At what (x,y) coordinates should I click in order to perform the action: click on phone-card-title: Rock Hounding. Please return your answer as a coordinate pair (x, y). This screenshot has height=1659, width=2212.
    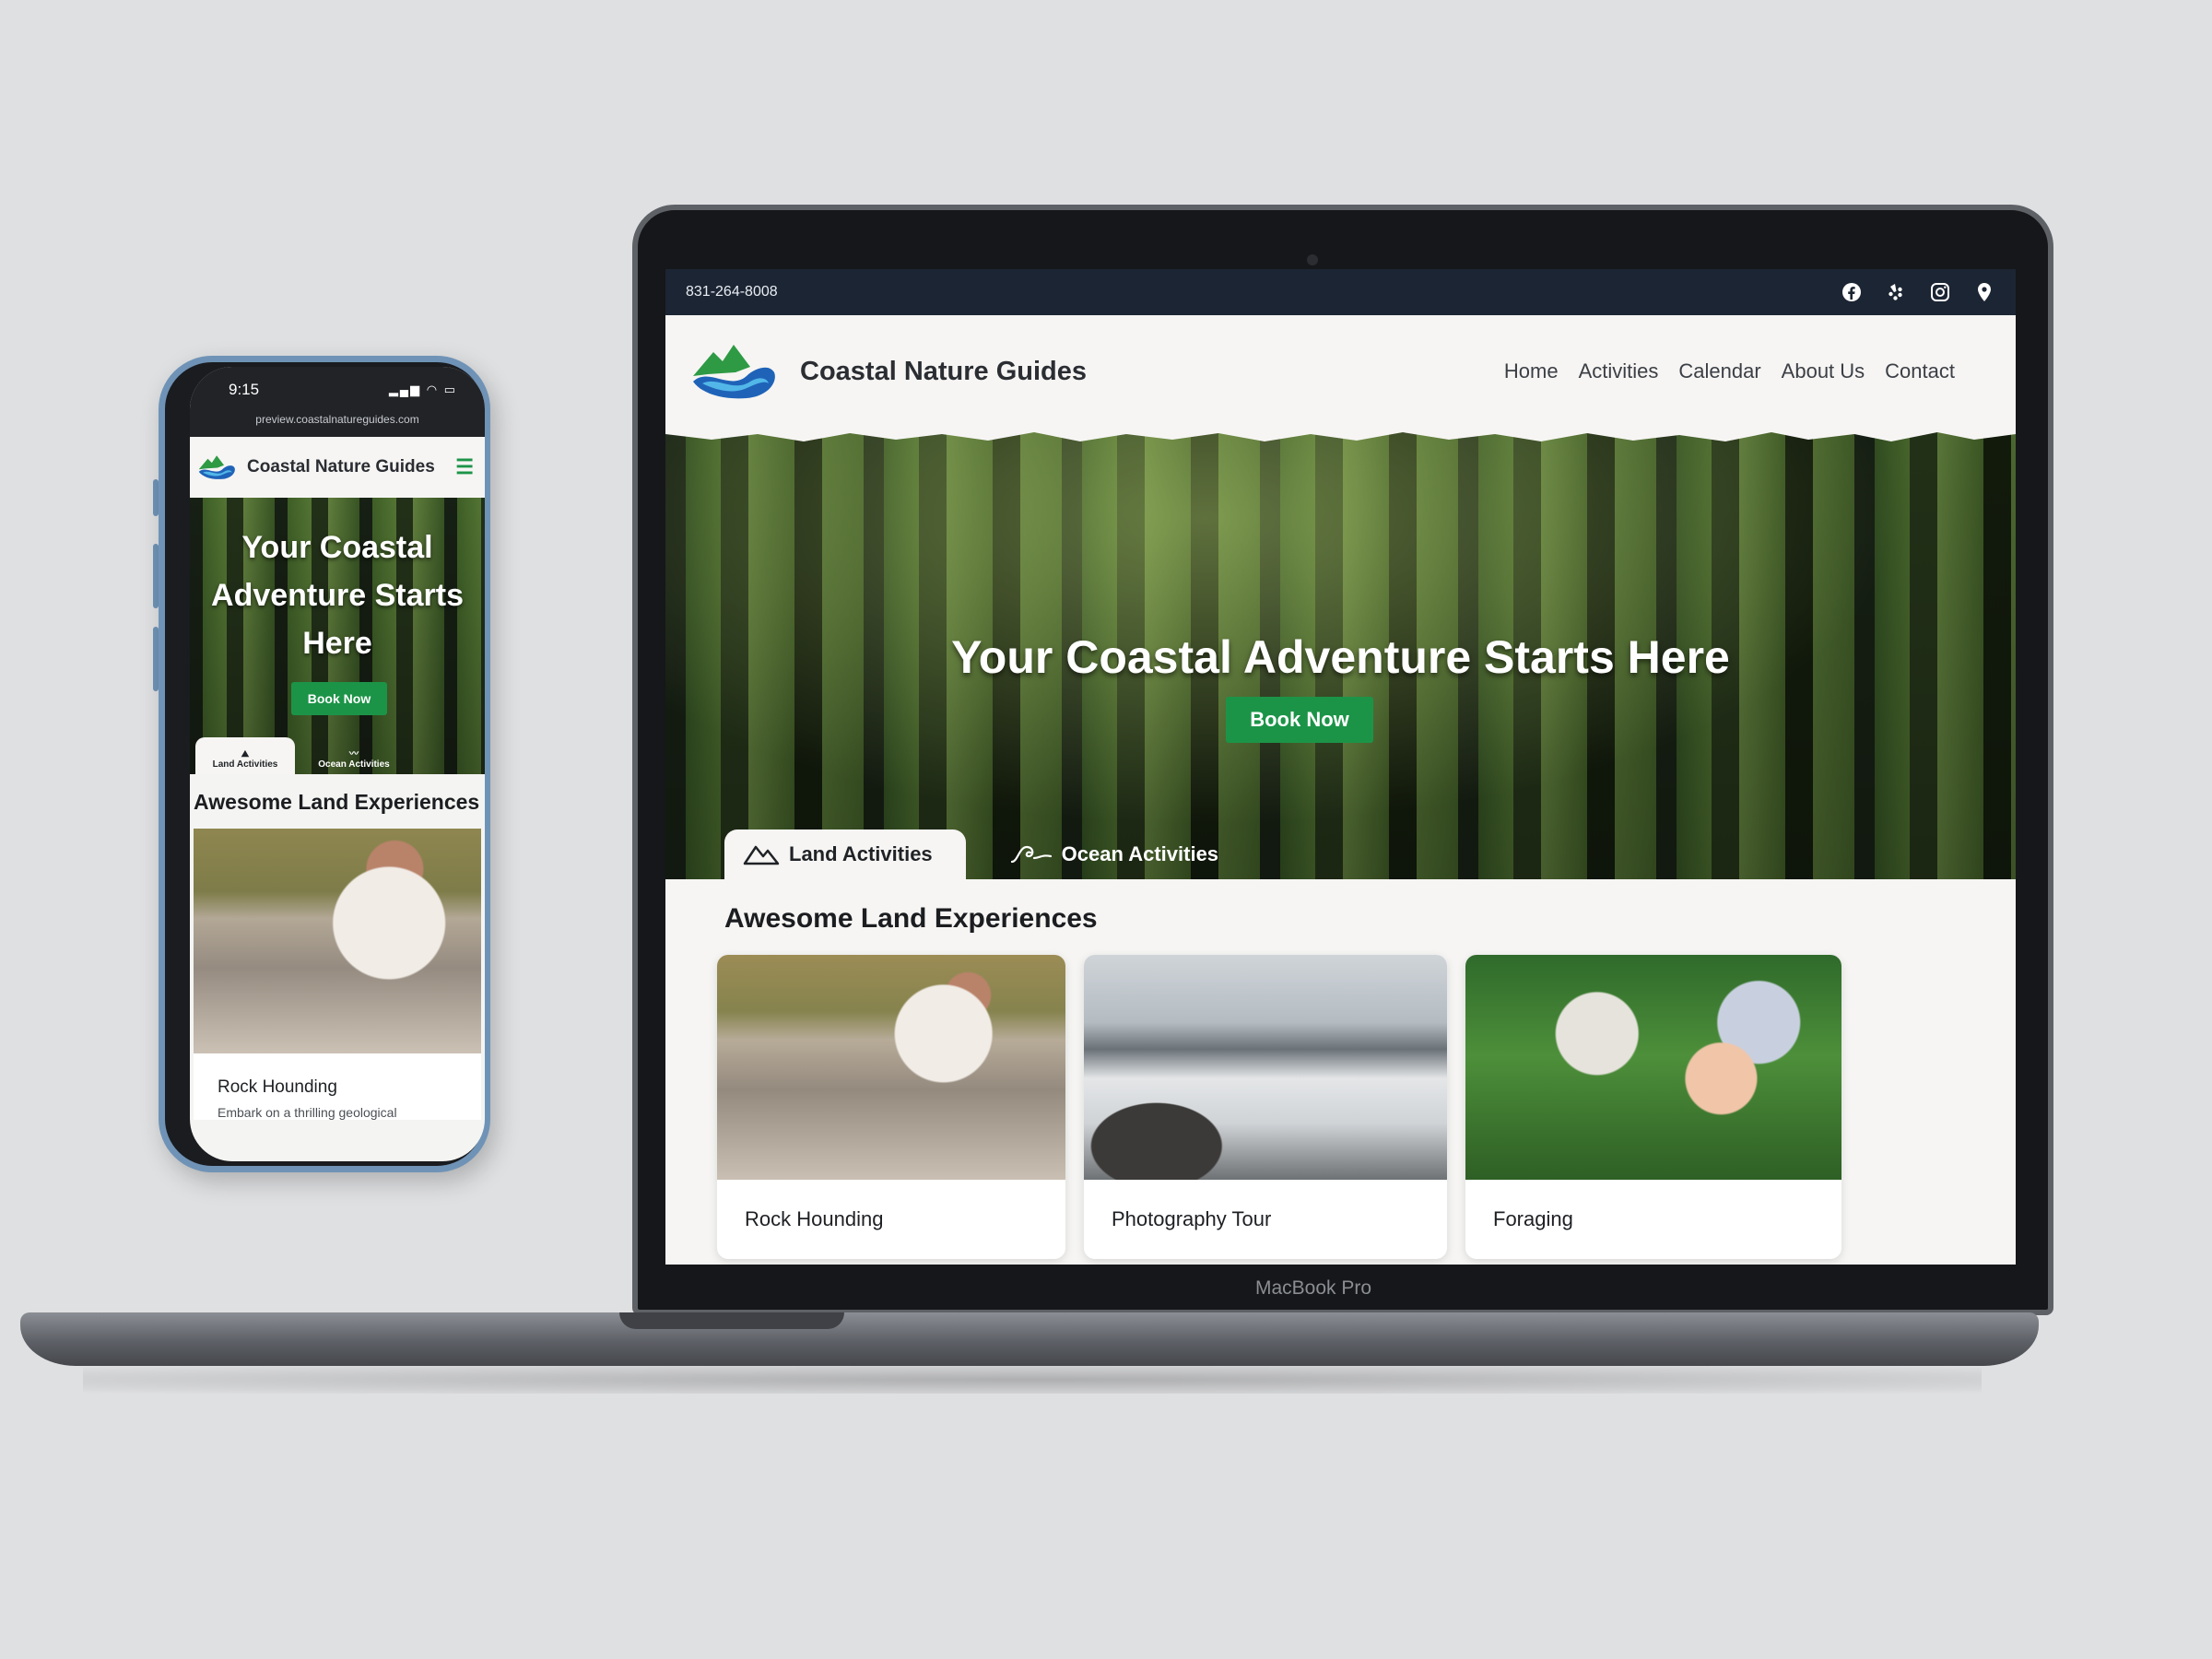
    Looking at the image, I should click on (277, 1087).